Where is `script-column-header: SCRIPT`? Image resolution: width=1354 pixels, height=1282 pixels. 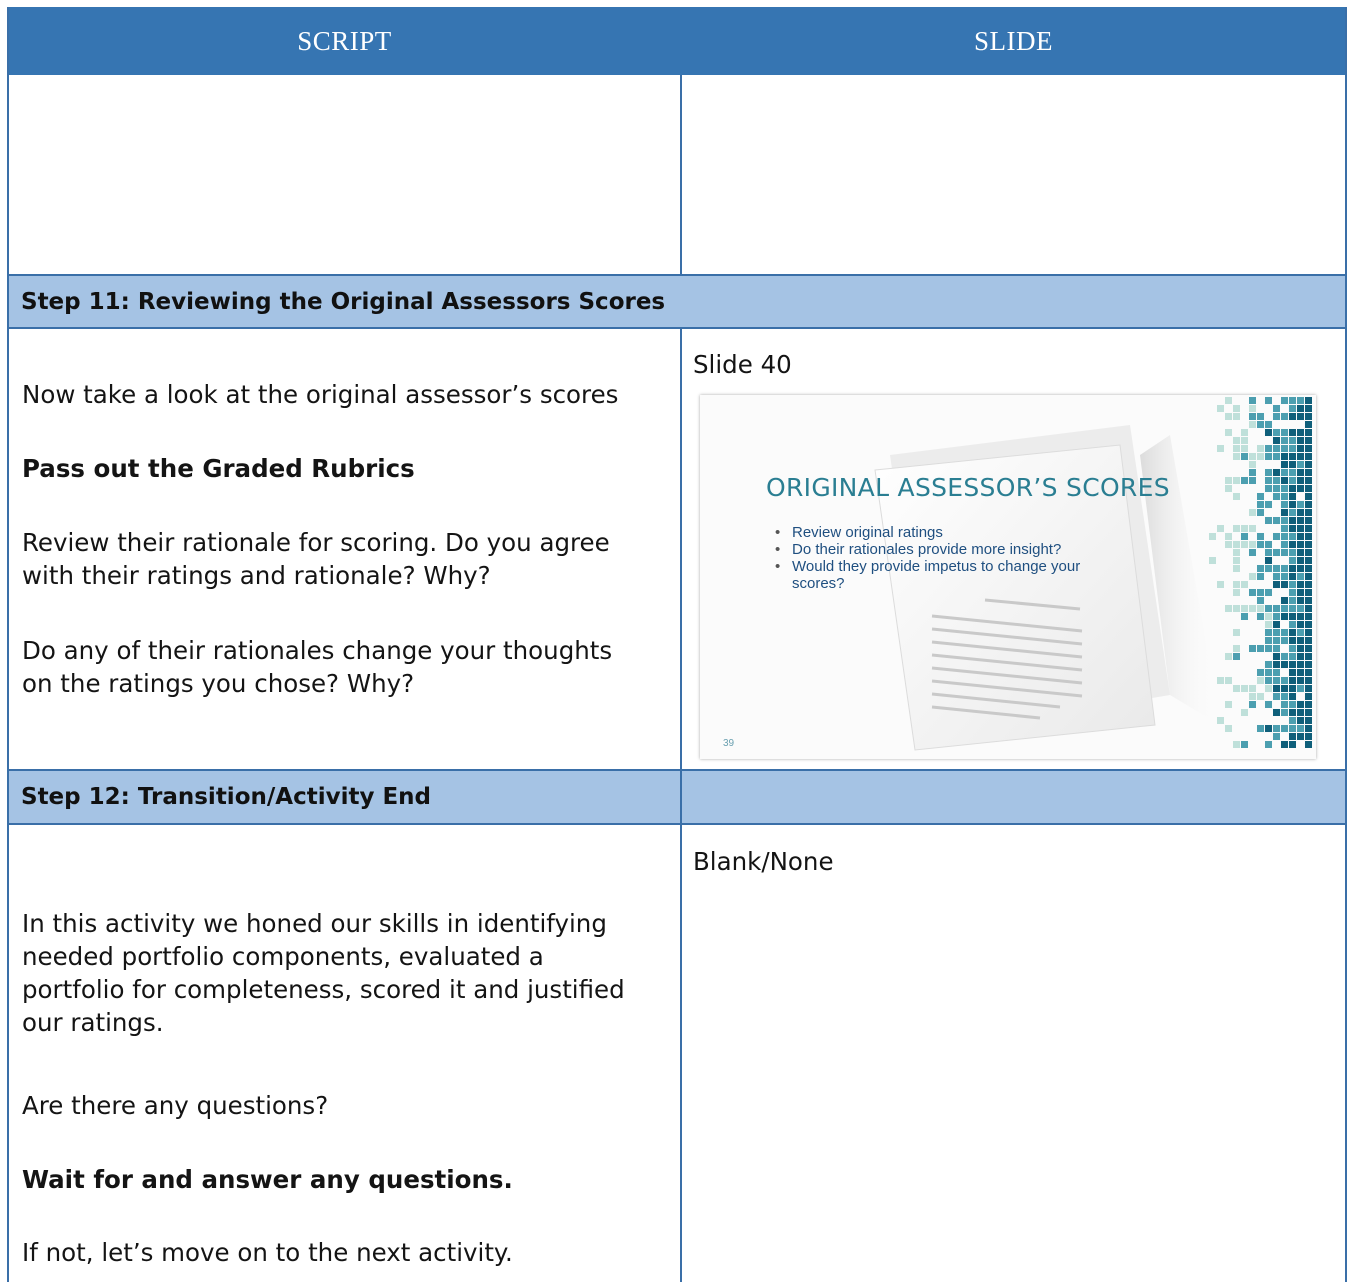
script-column-header: SCRIPT is located at coordinates (344, 41).